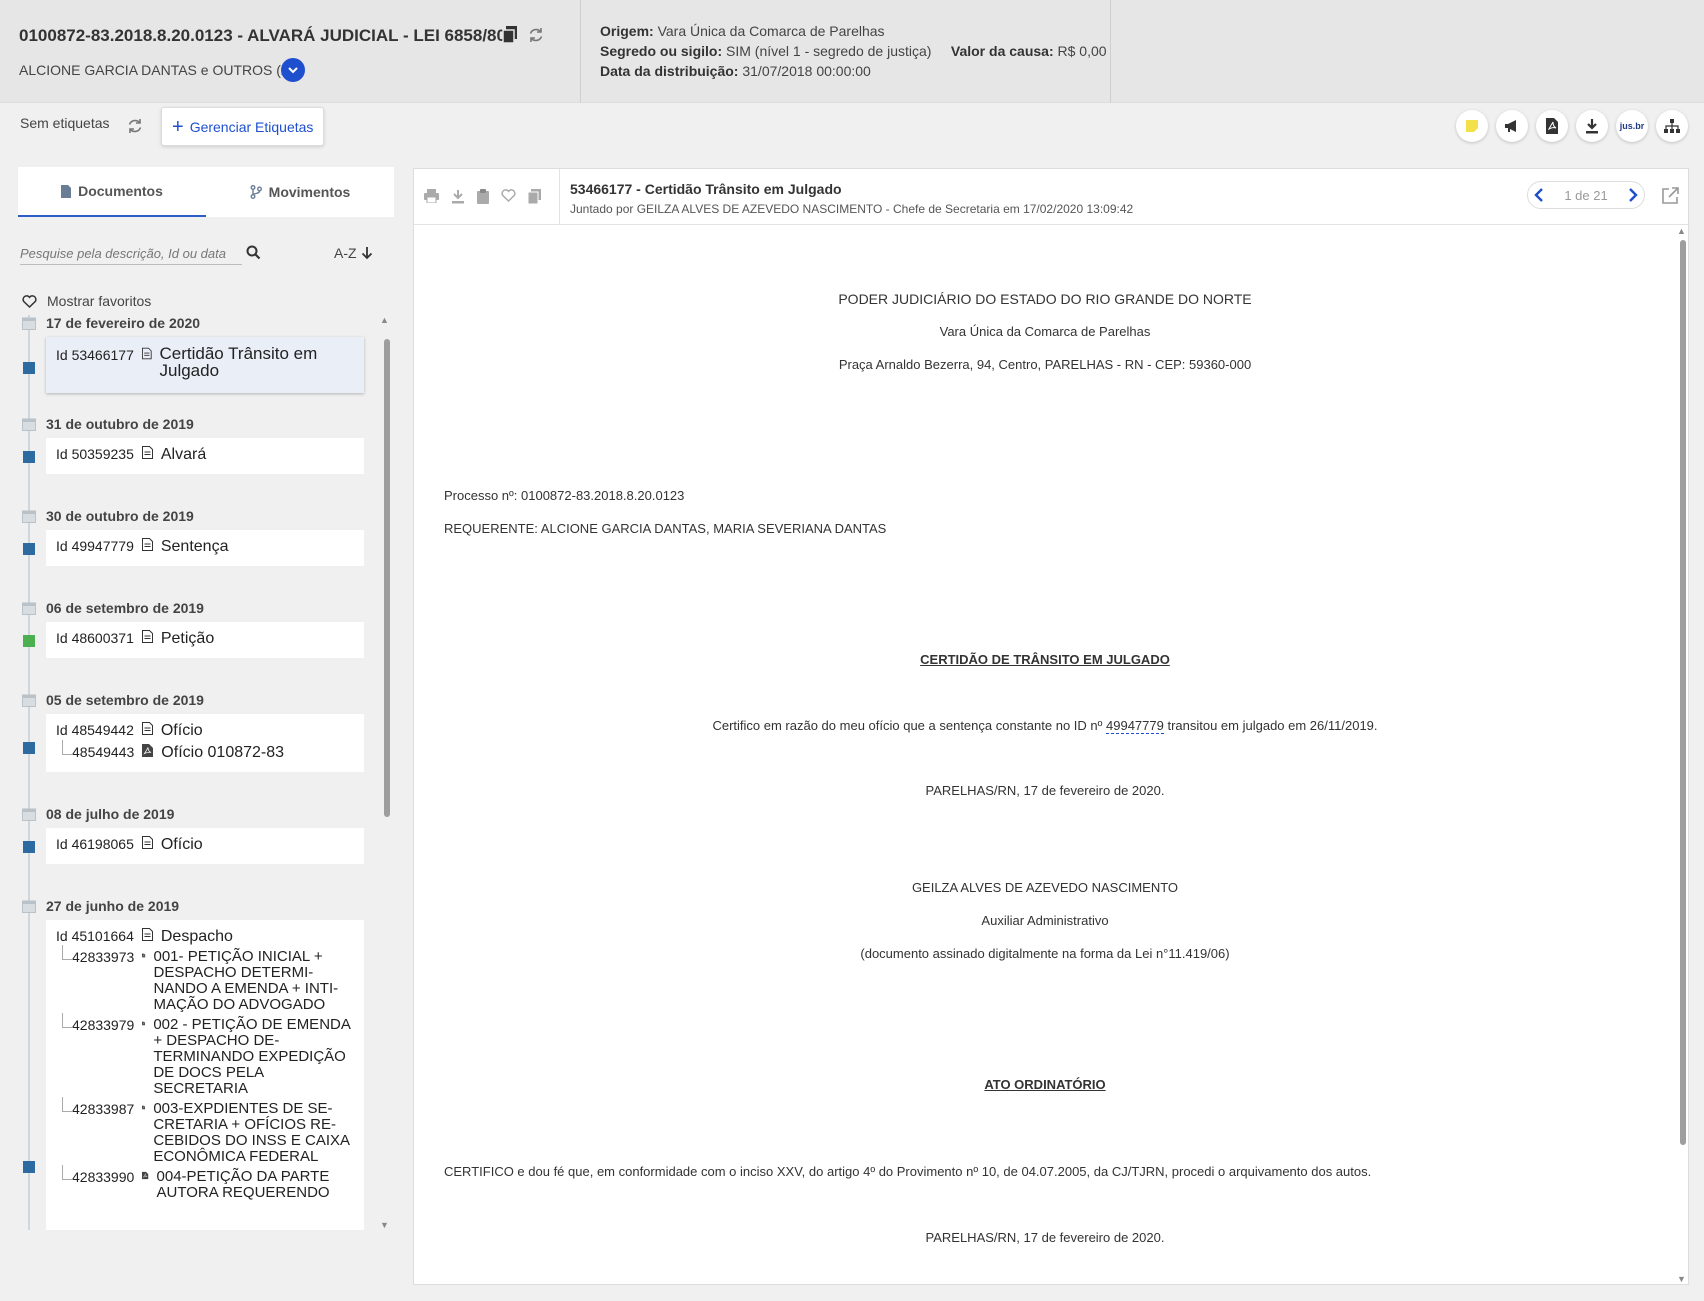 This screenshot has height=1301, width=1704. I want to click on megaphone-icon, so click(1510, 126).